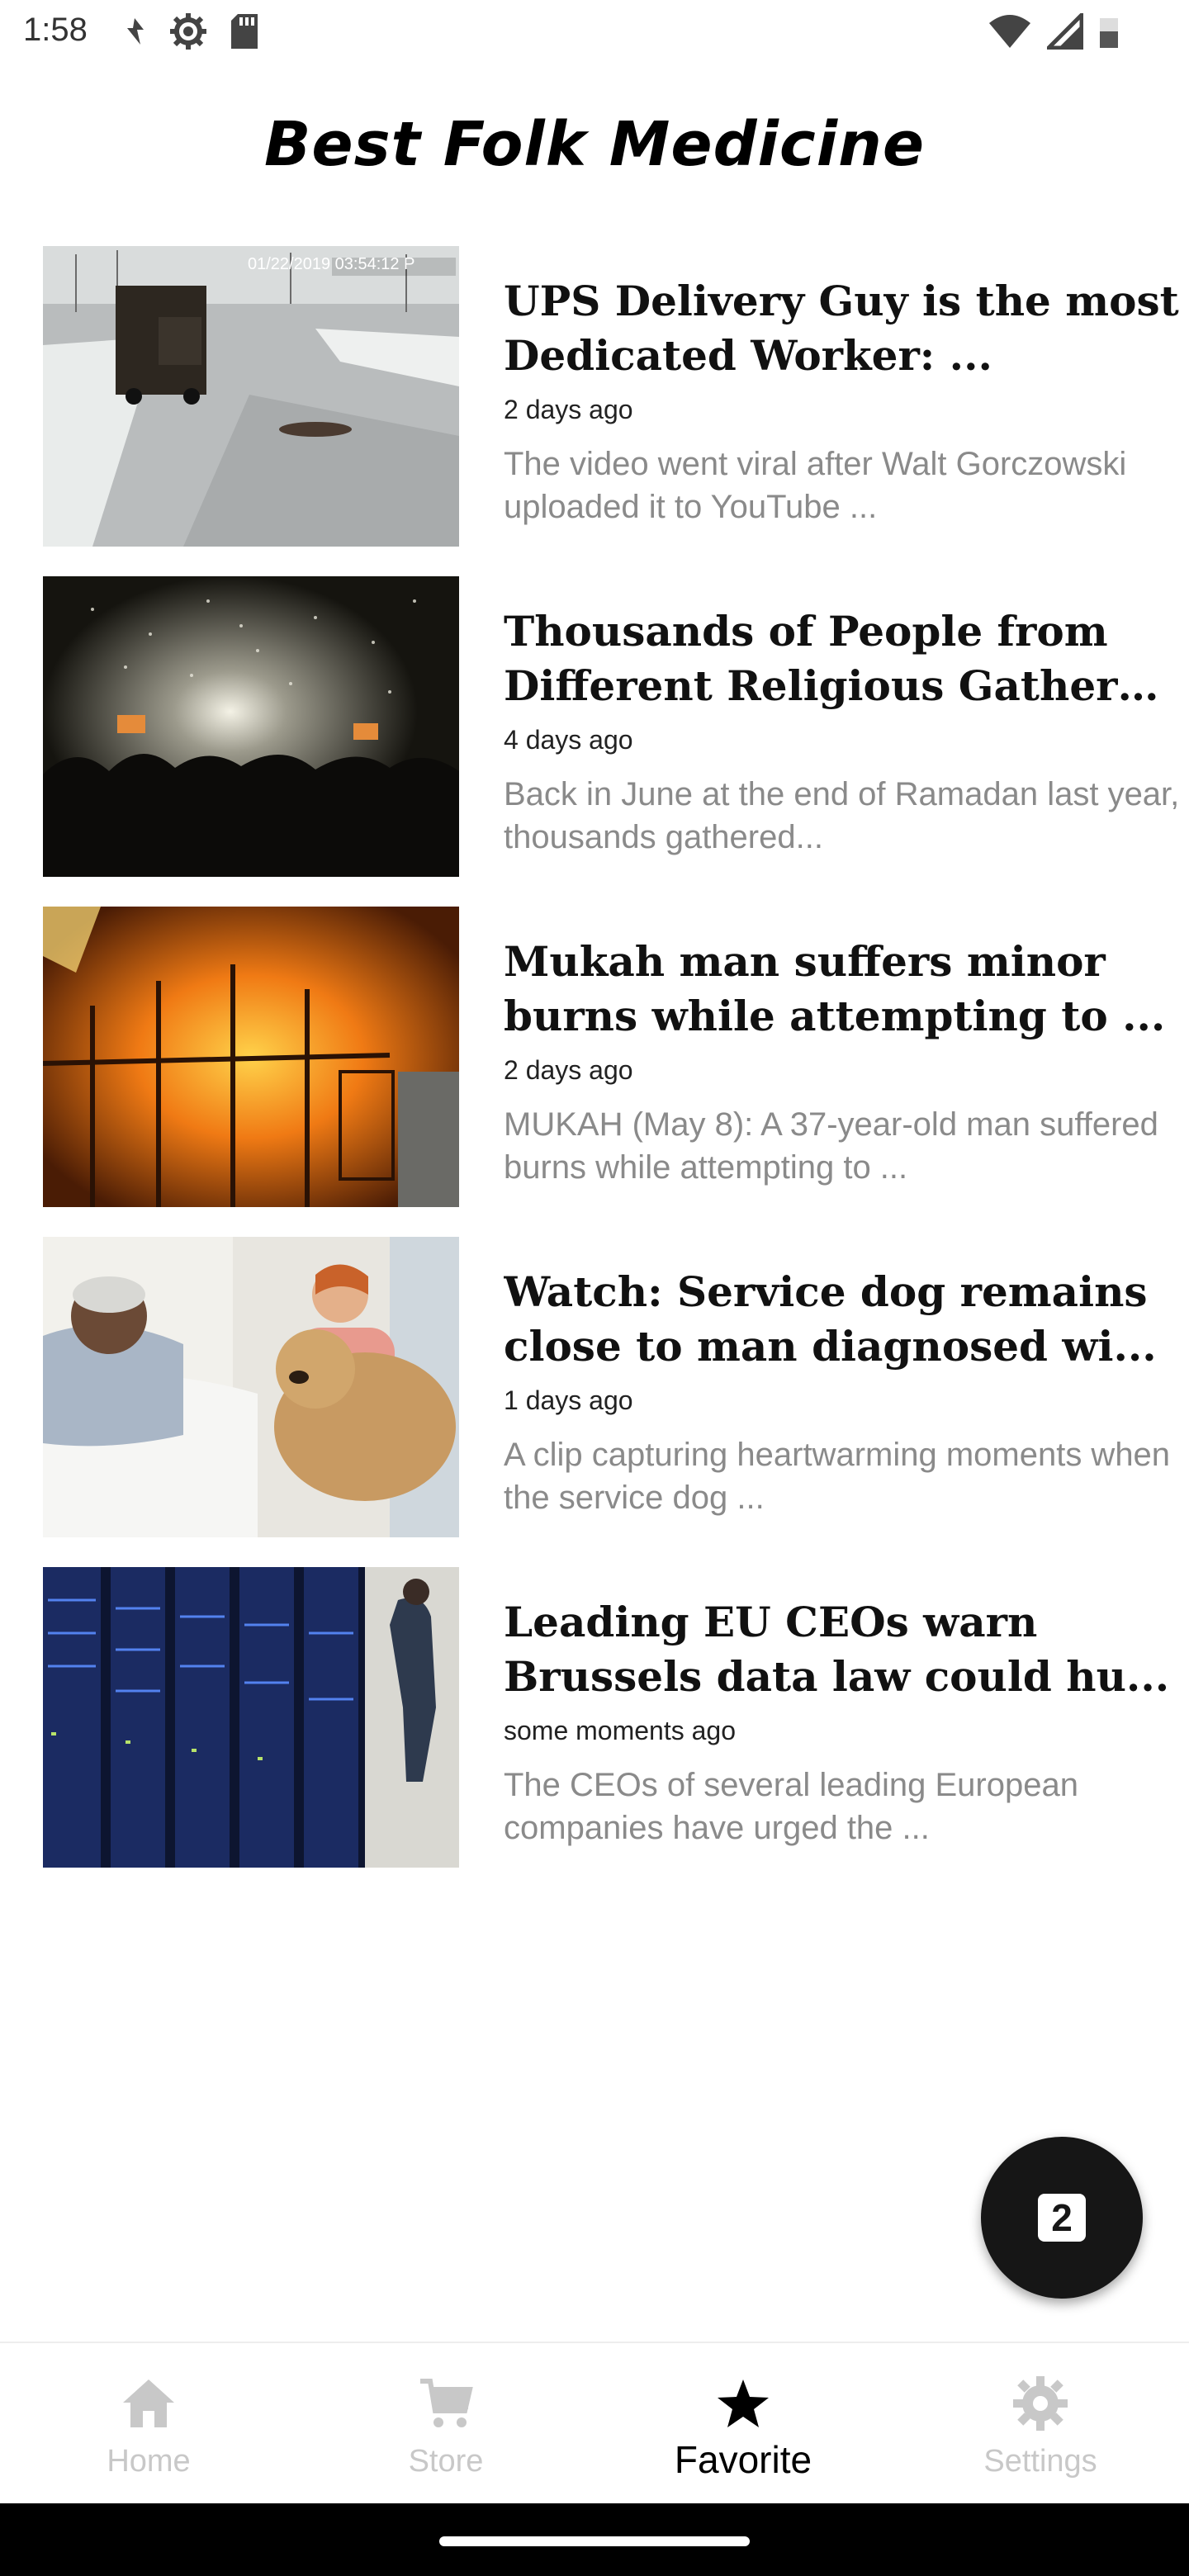 This screenshot has width=1189, height=2576. Describe the element at coordinates (135, 31) in the screenshot. I see `data-saver-icon` at that location.